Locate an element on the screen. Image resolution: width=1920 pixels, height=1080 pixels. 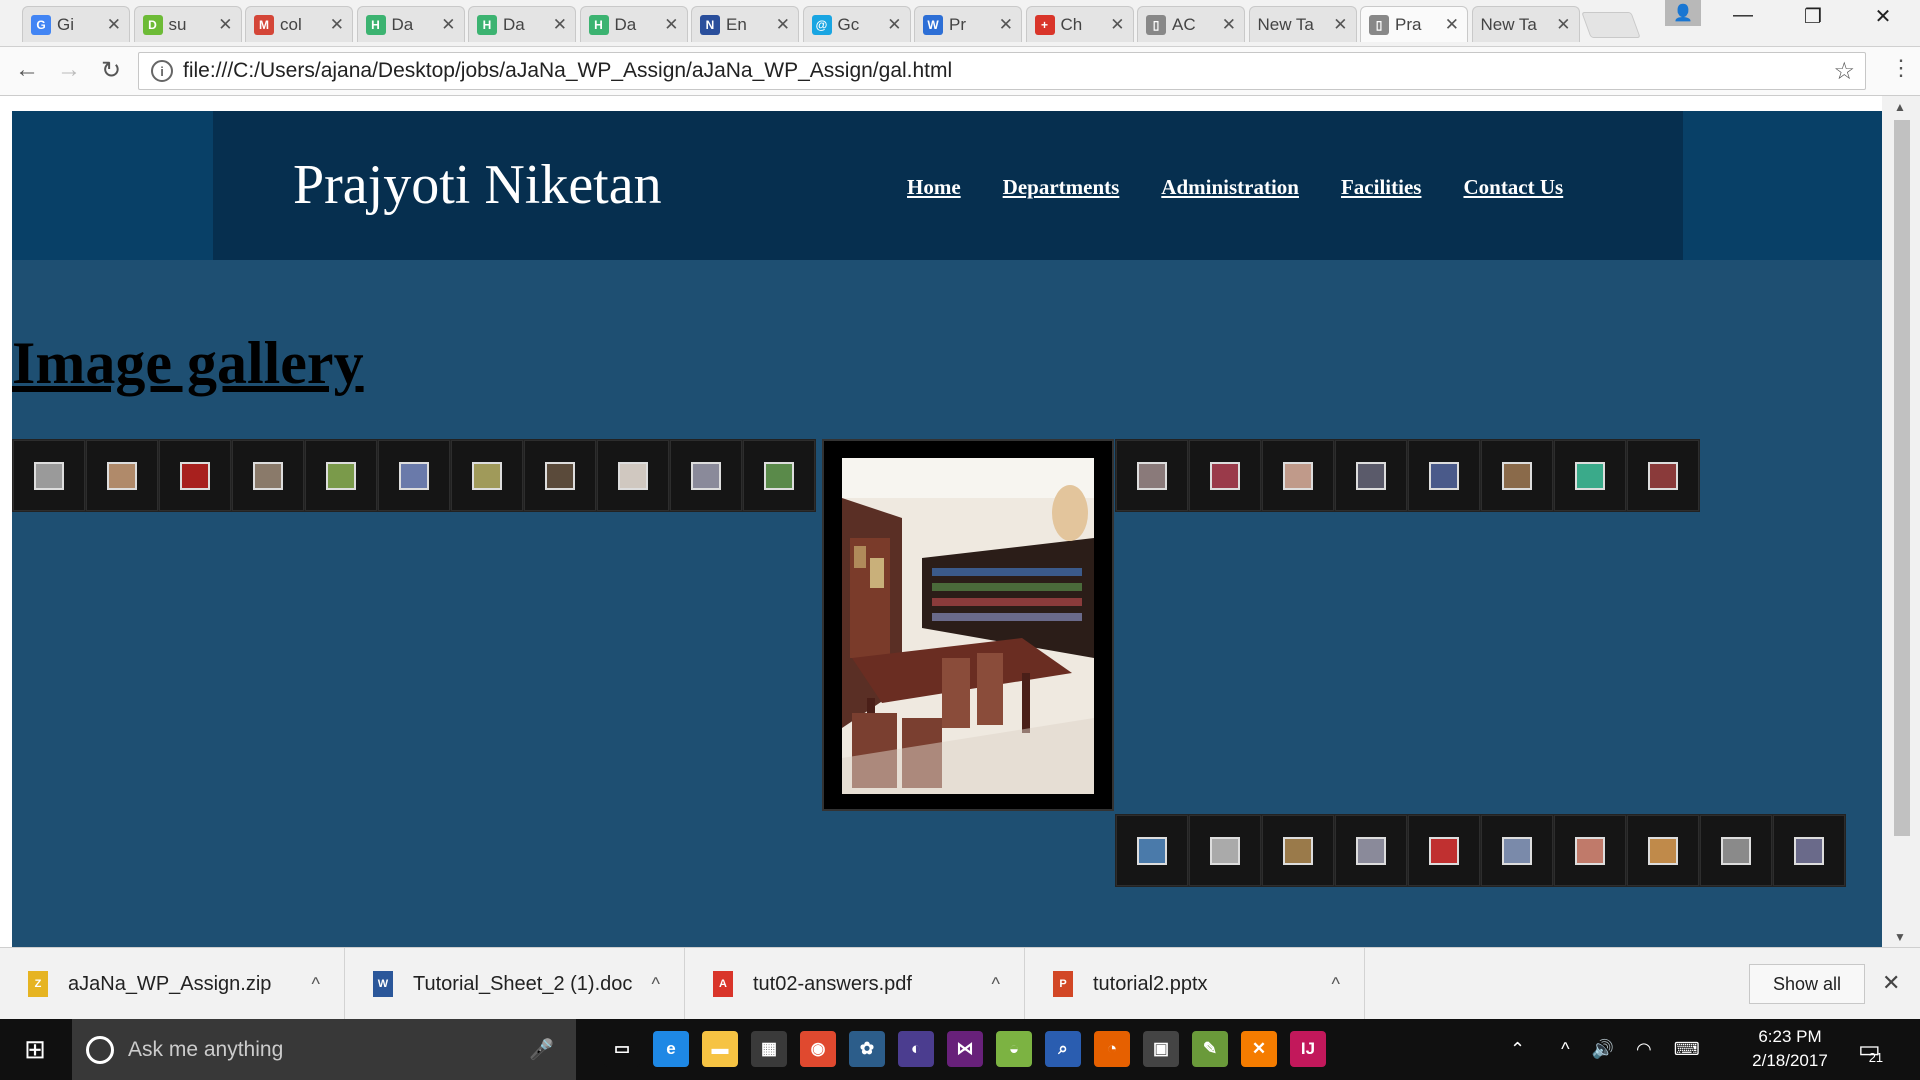
show-all-button: Show all is located at coordinates (1807, 984).